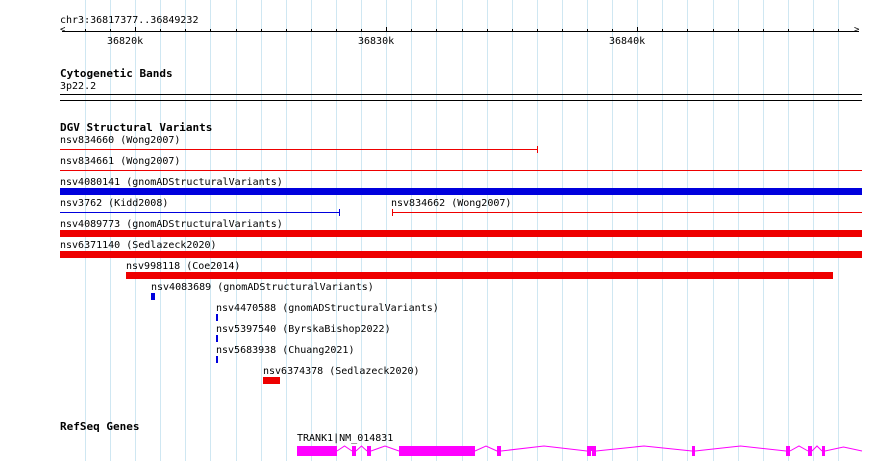 This screenshot has width=890, height=461. What do you see at coordinates (136, 127) in the screenshot?
I see `dgv-track-title: DGV Structural Variants` at bounding box center [136, 127].